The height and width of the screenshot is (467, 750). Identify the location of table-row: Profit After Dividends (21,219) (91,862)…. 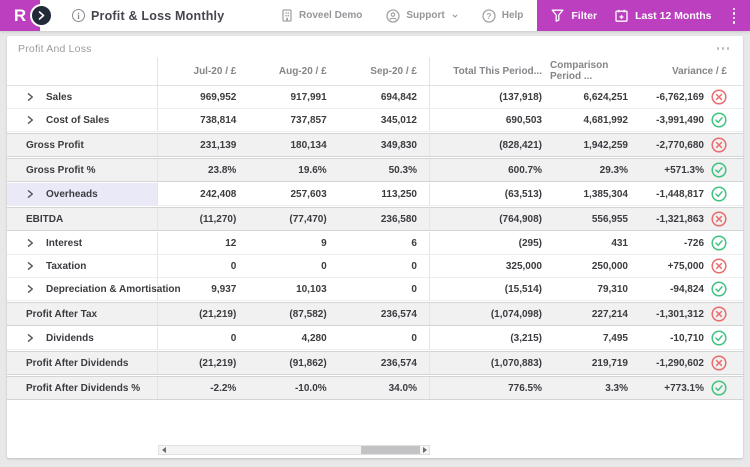
(375, 363).